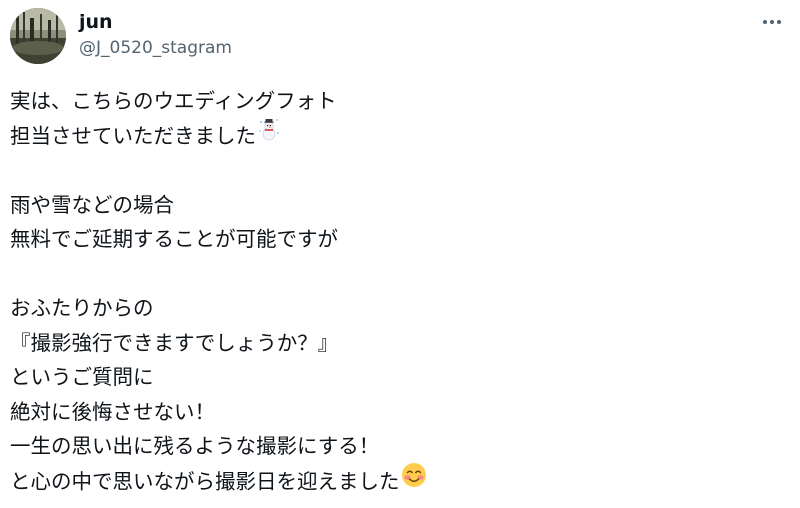 The height and width of the screenshot is (508, 800). What do you see at coordinates (82, 308) in the screenshot?
I see `tweet-line: おふたりからの` at bounding box center [82, 308].